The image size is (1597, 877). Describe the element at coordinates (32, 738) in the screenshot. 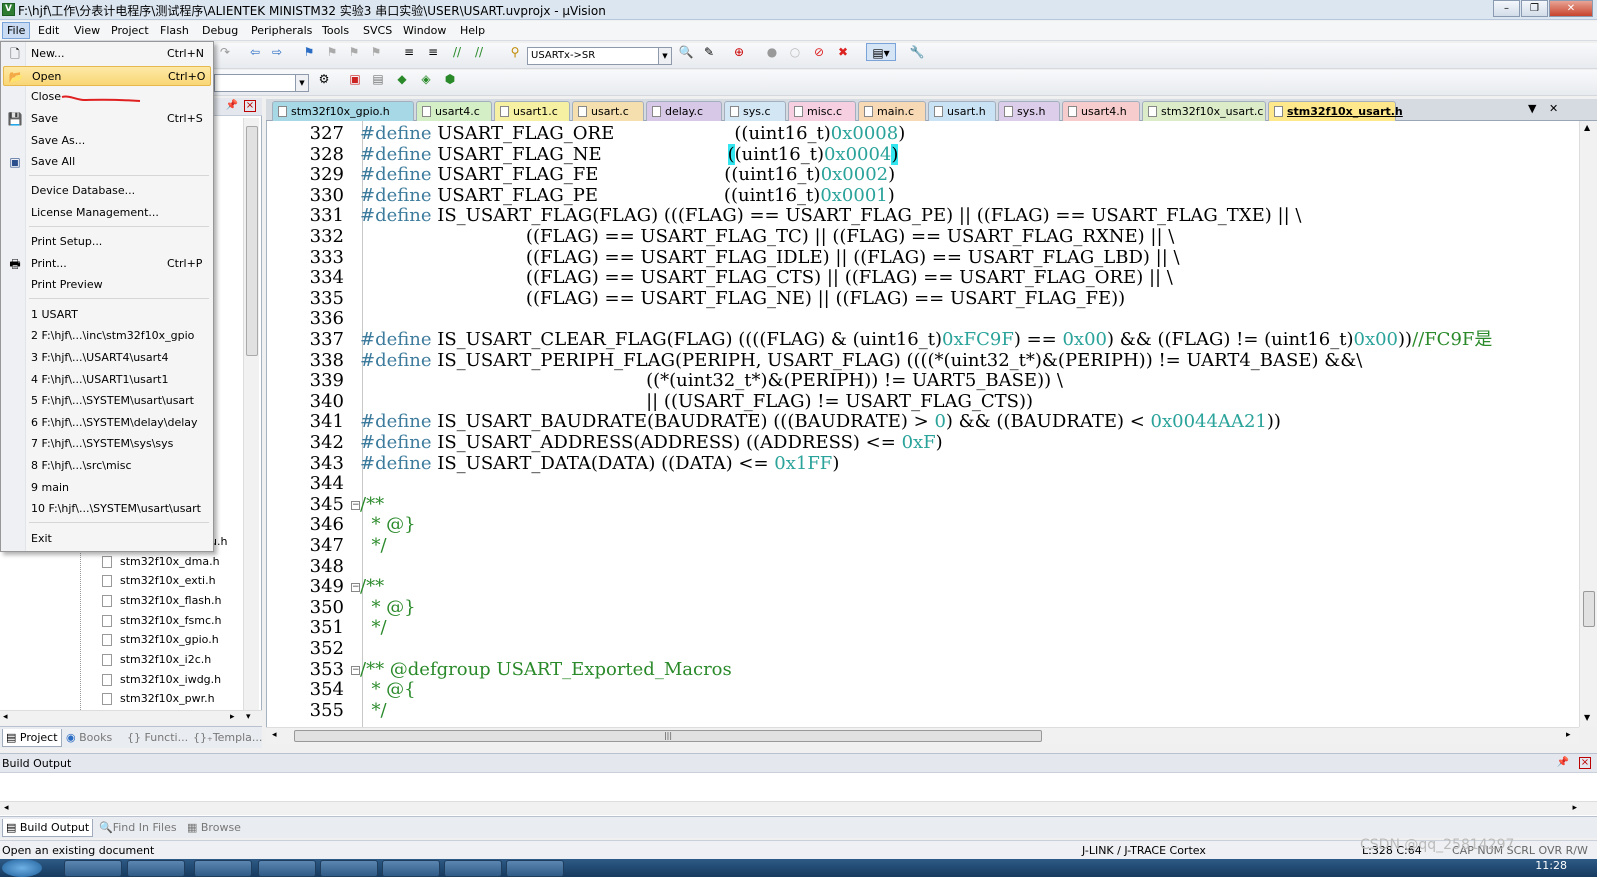

I see `tab-project: ▤ Project` at that location.